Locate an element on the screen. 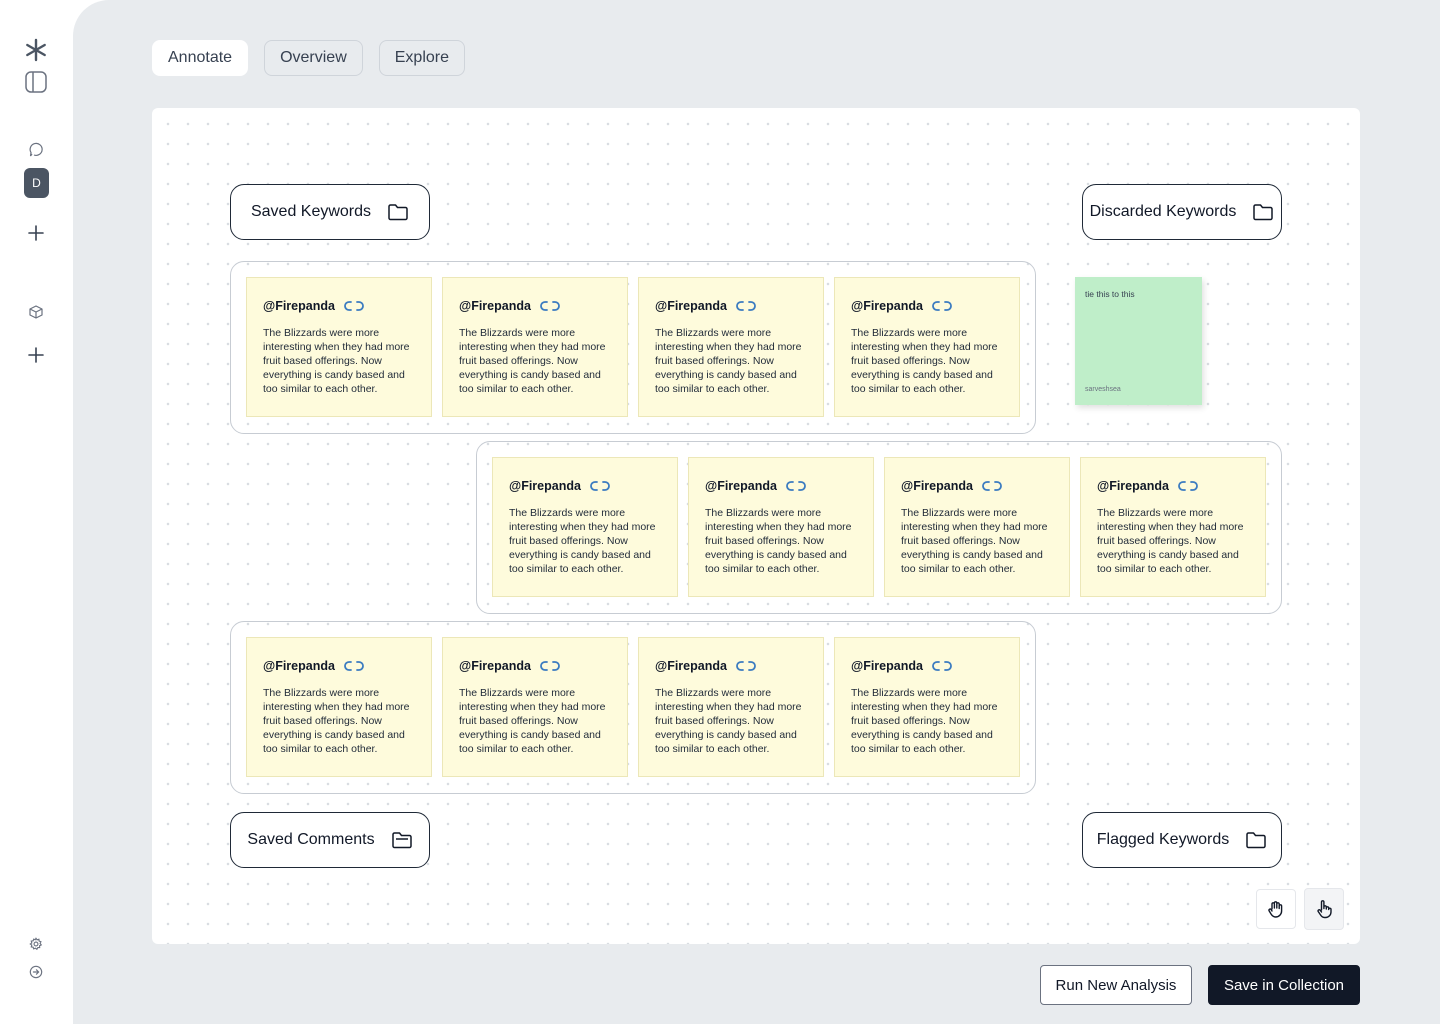 Image resolution: width=1440 pixels, height=1024 pixels. tab-overview: Overview is located at coordinates (313, 58).